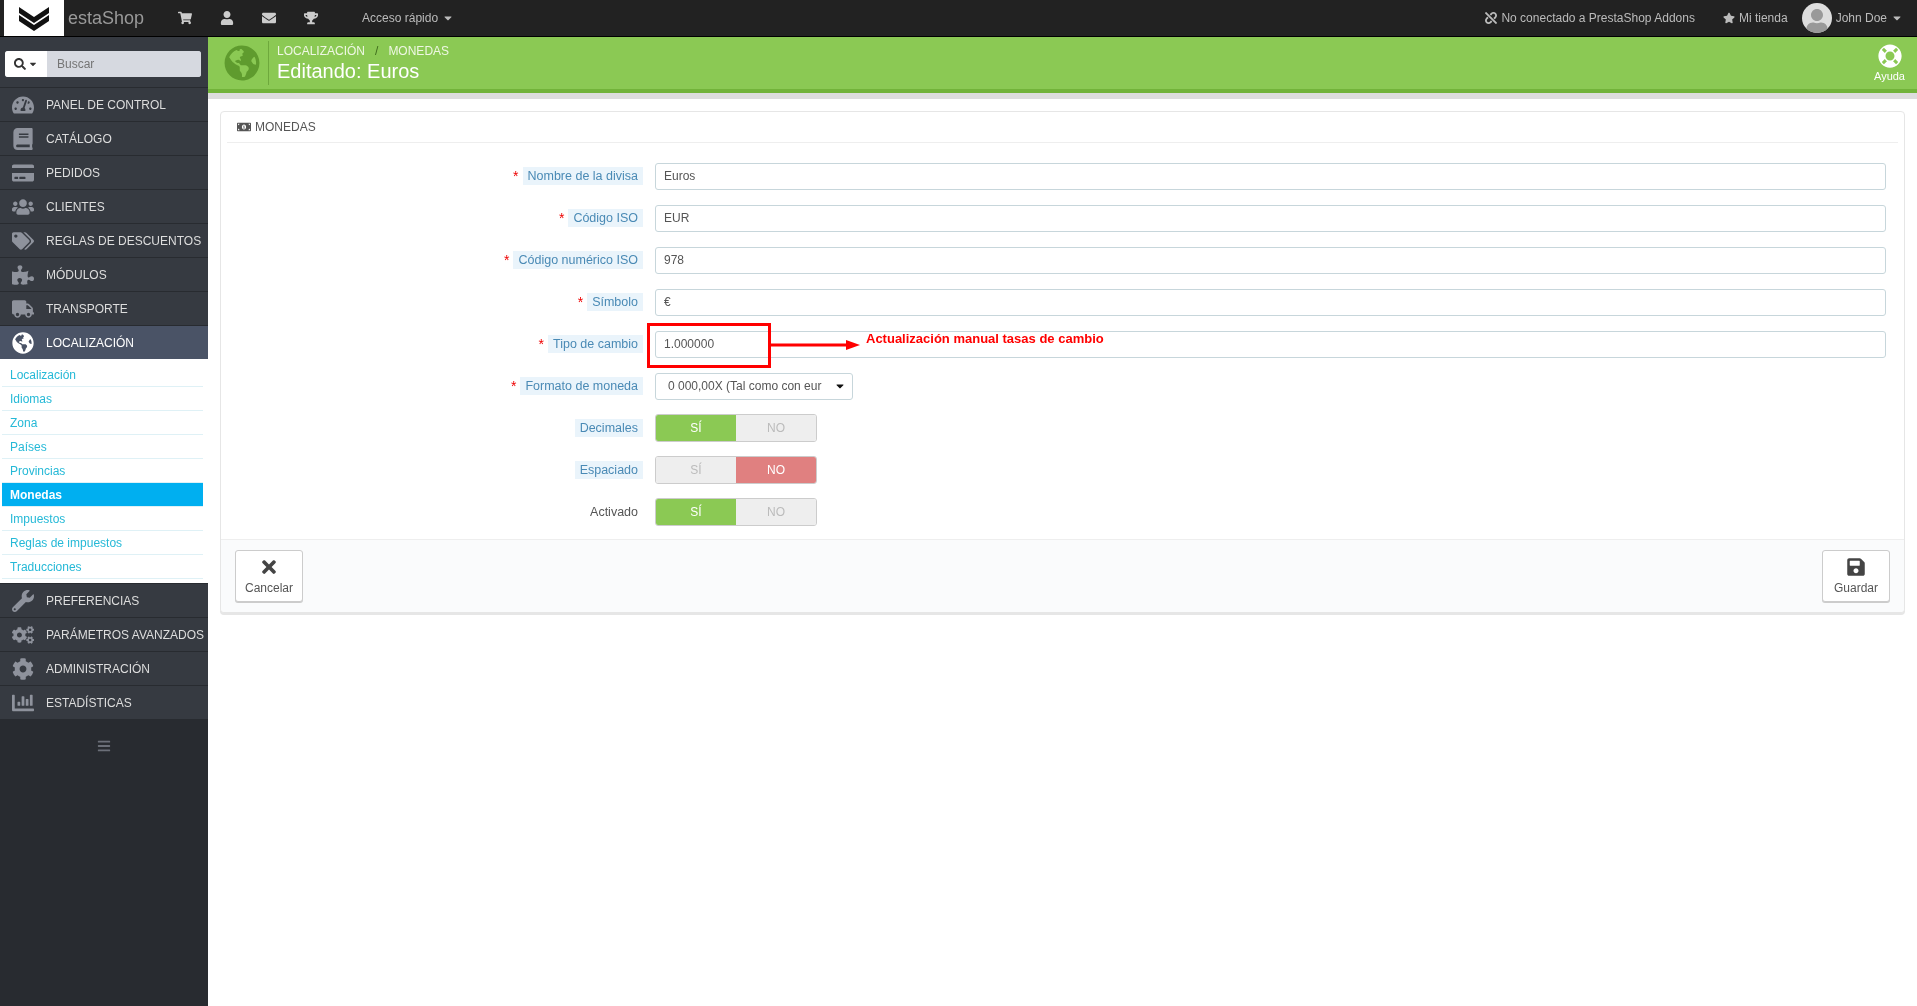 The width and height of the screenshot is (1917, 1006). Describe the element at coordinates (246, 63) in the screenshot. I see `globe-icon` at that location.